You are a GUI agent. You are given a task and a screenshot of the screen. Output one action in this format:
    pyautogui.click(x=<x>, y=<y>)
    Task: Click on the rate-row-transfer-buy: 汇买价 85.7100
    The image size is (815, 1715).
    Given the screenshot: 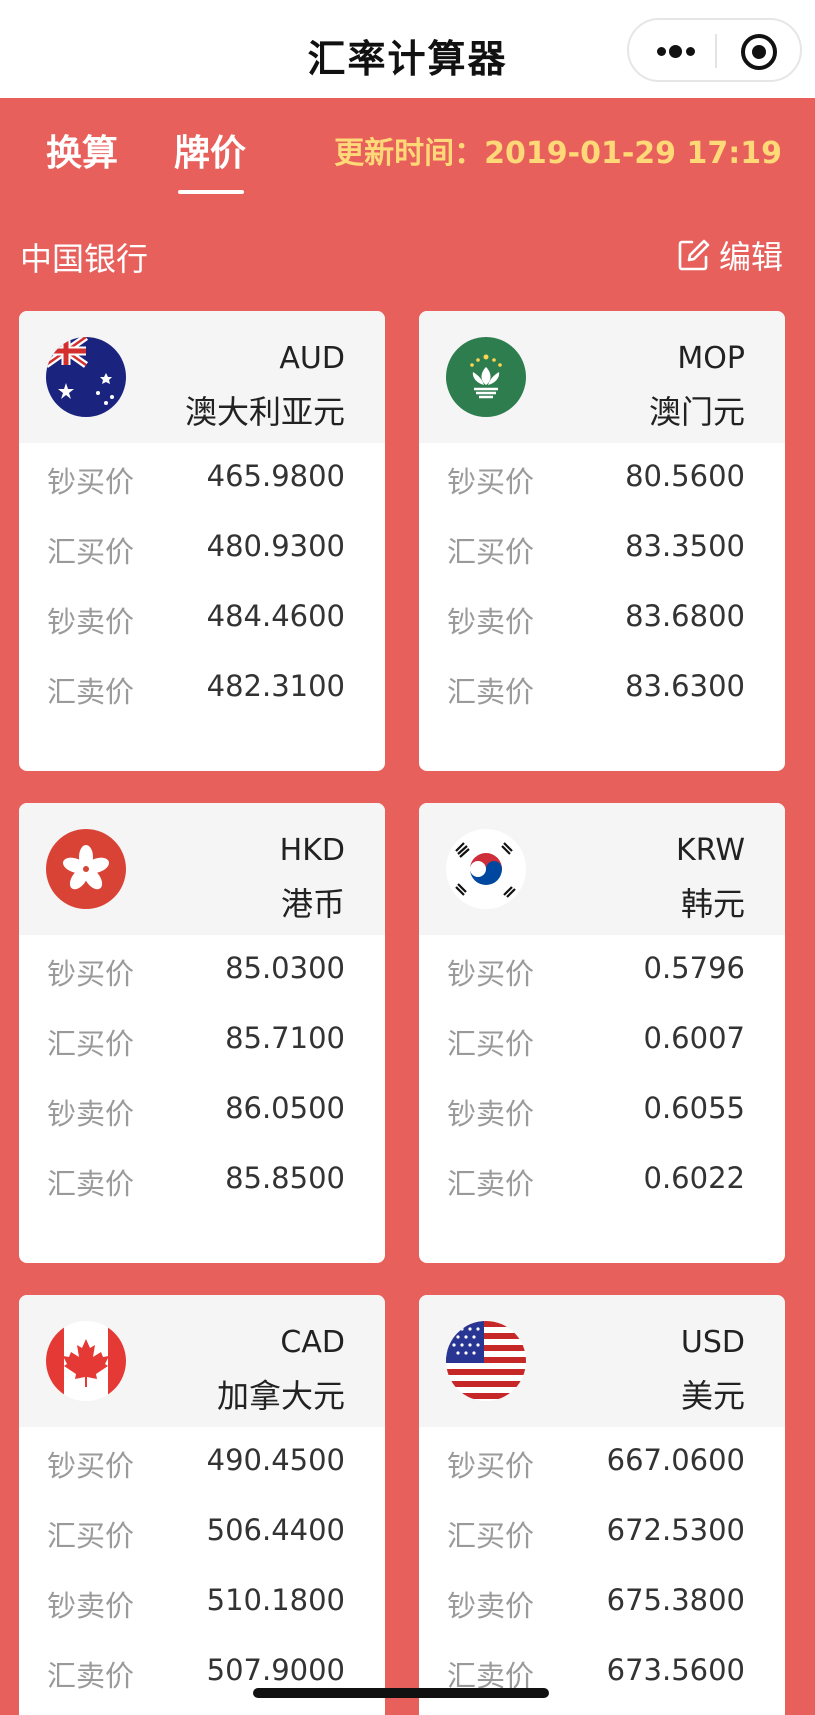 What is the action you would take?
    pyautogui.click(x=202, y=1041)
    